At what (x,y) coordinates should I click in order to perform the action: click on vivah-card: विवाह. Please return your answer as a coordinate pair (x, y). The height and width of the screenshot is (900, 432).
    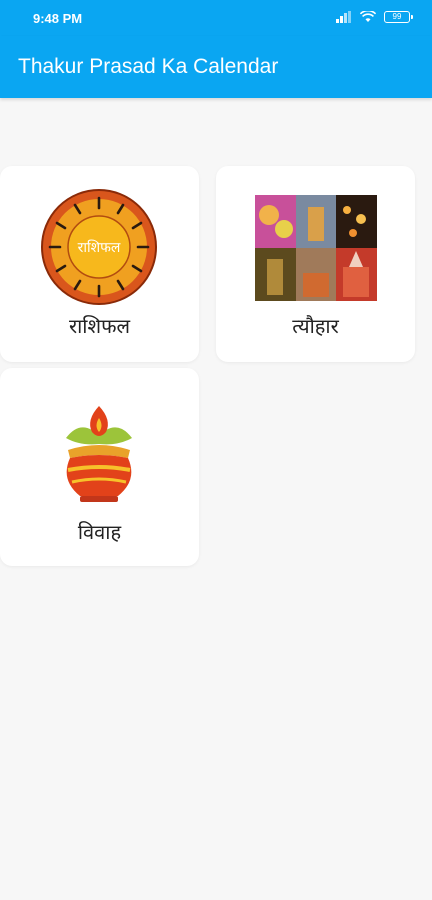
    Looking at the image, I should click on (99, 467).